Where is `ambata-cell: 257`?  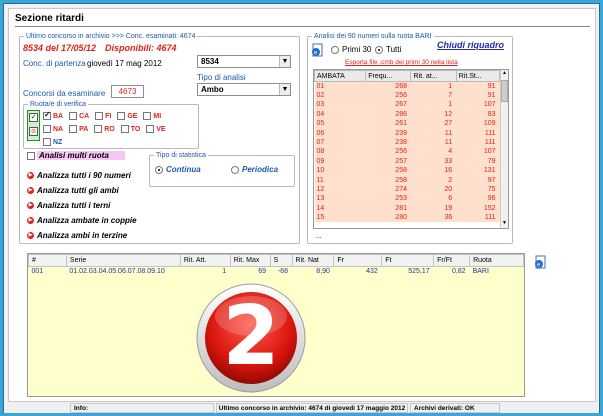
ambata-cell: 257 is located at coordinates (401, 161).